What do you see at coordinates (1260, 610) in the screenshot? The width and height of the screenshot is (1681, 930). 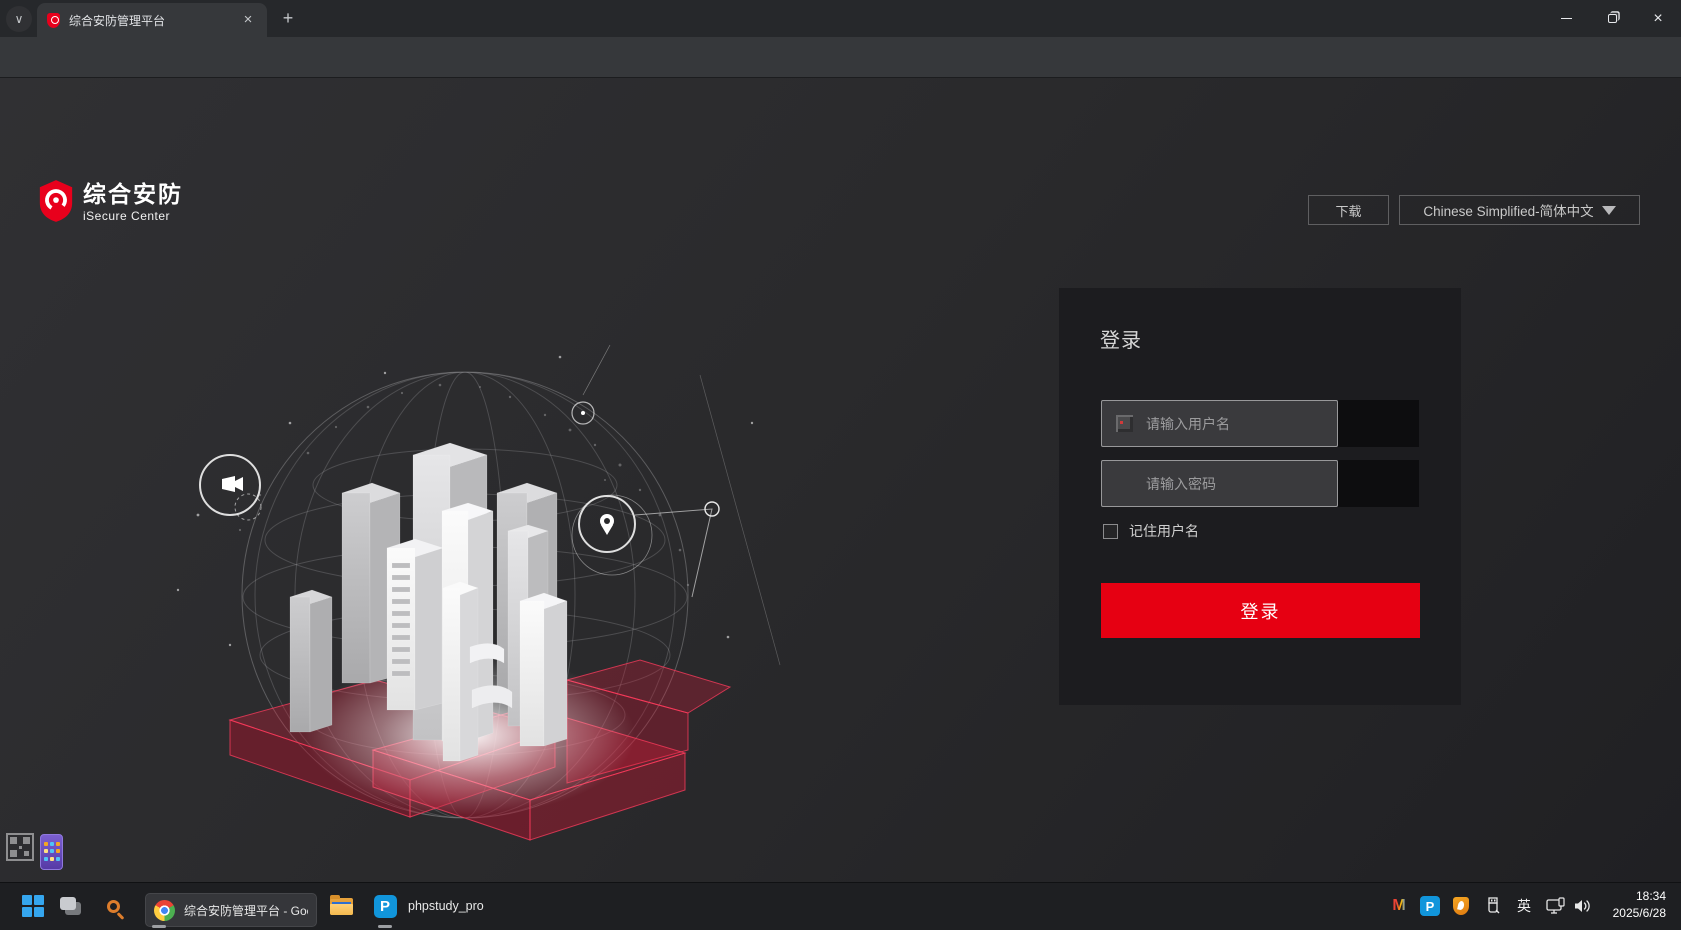 I see `login-submit-button: 登录` at bounding box center [1260, 610].